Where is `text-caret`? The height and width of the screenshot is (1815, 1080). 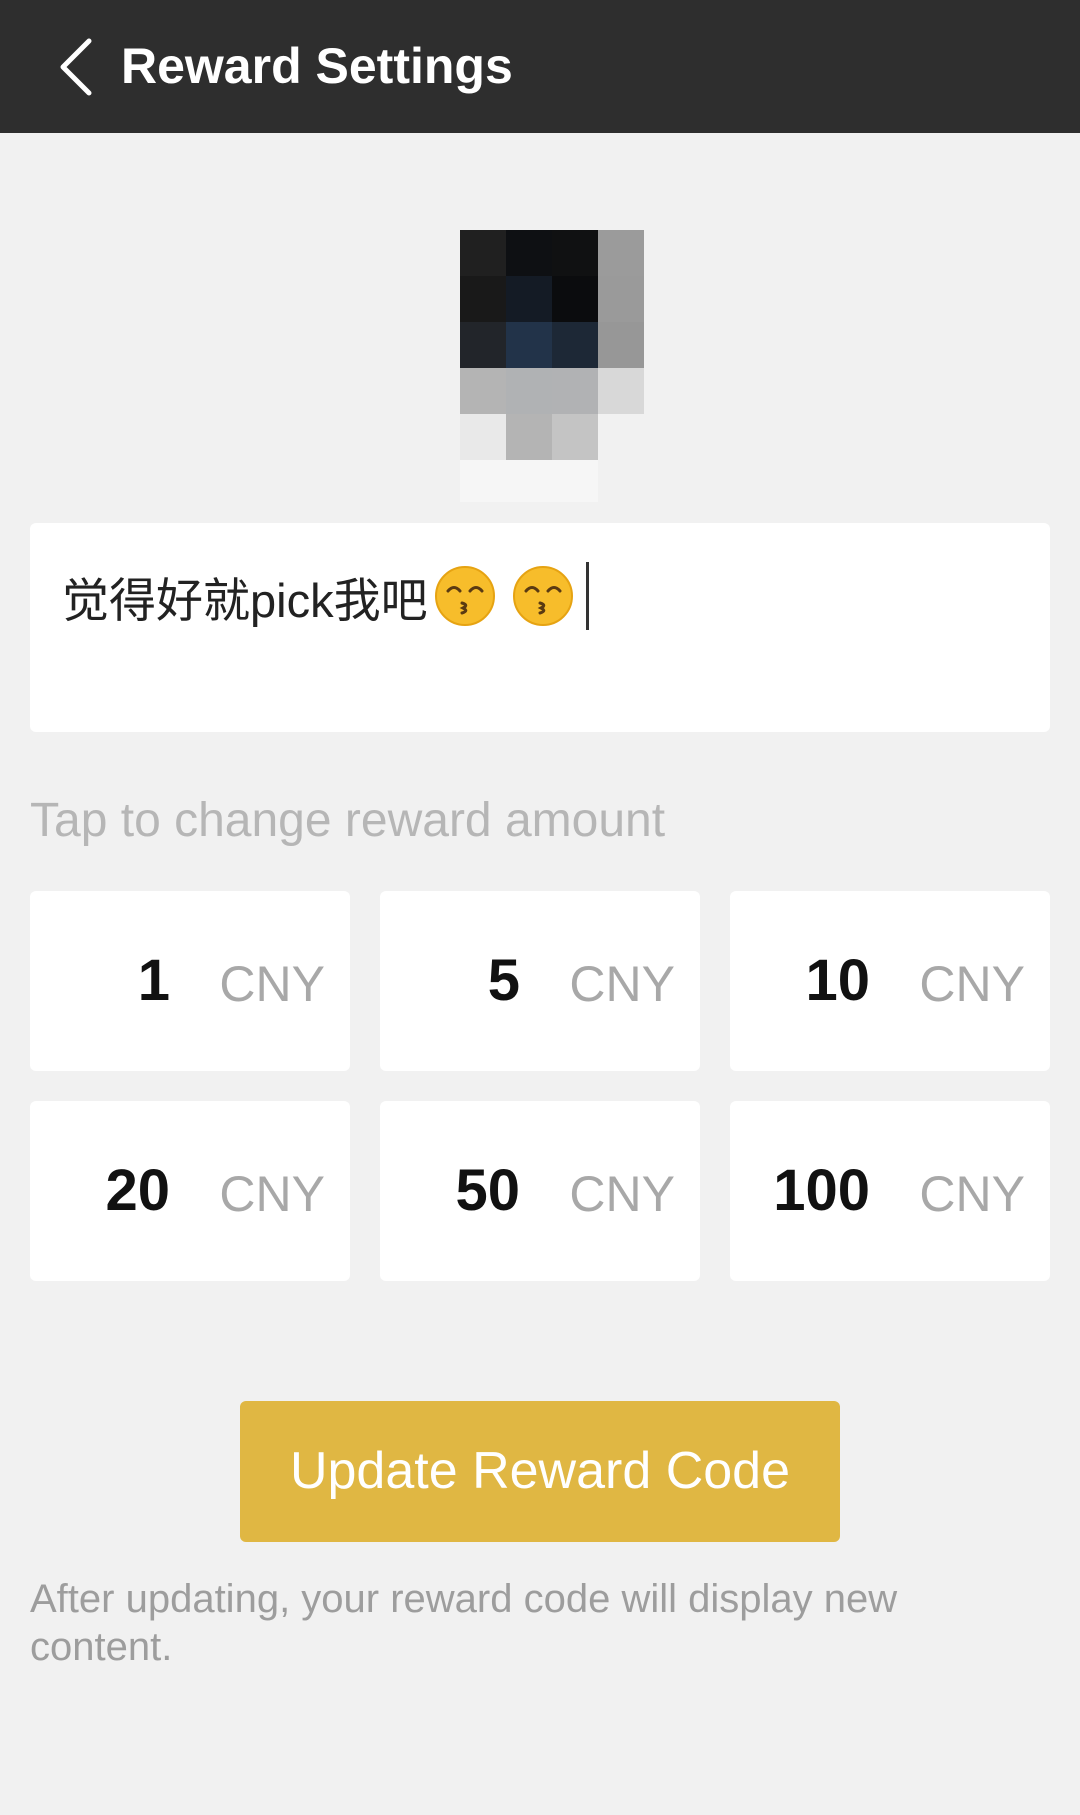 text-caret is located at coordinates (587, 596).